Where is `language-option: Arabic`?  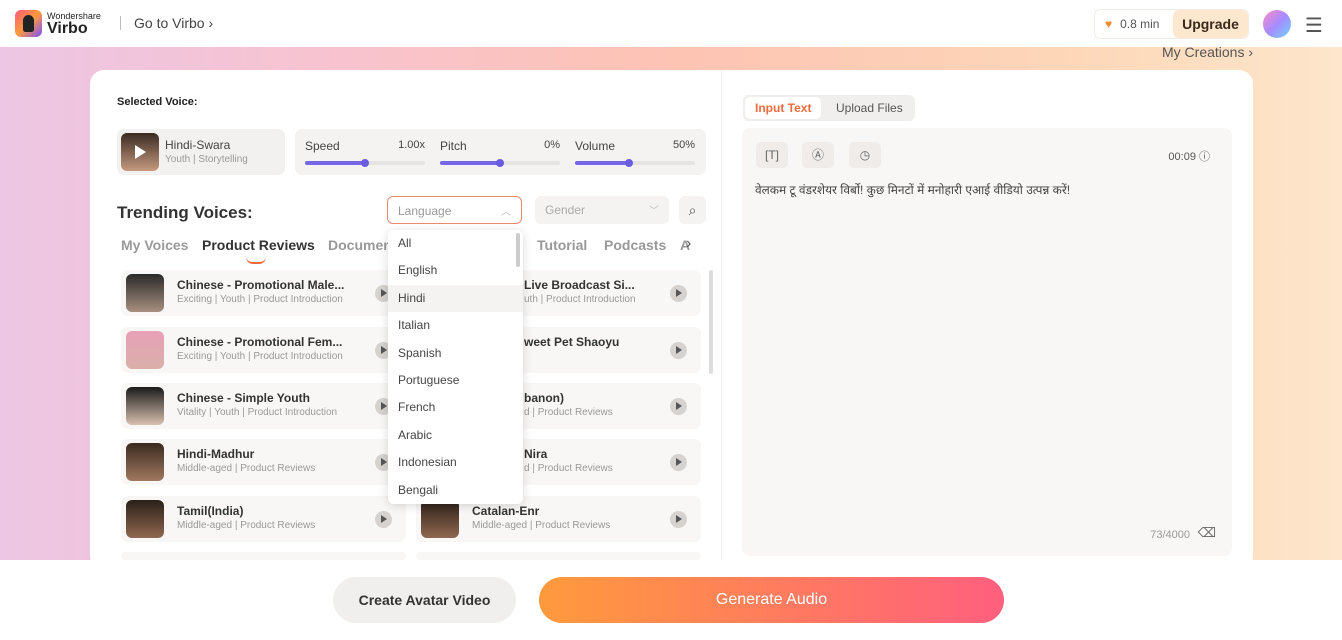
language-option: Arabic is located at coordinates (455, 435).